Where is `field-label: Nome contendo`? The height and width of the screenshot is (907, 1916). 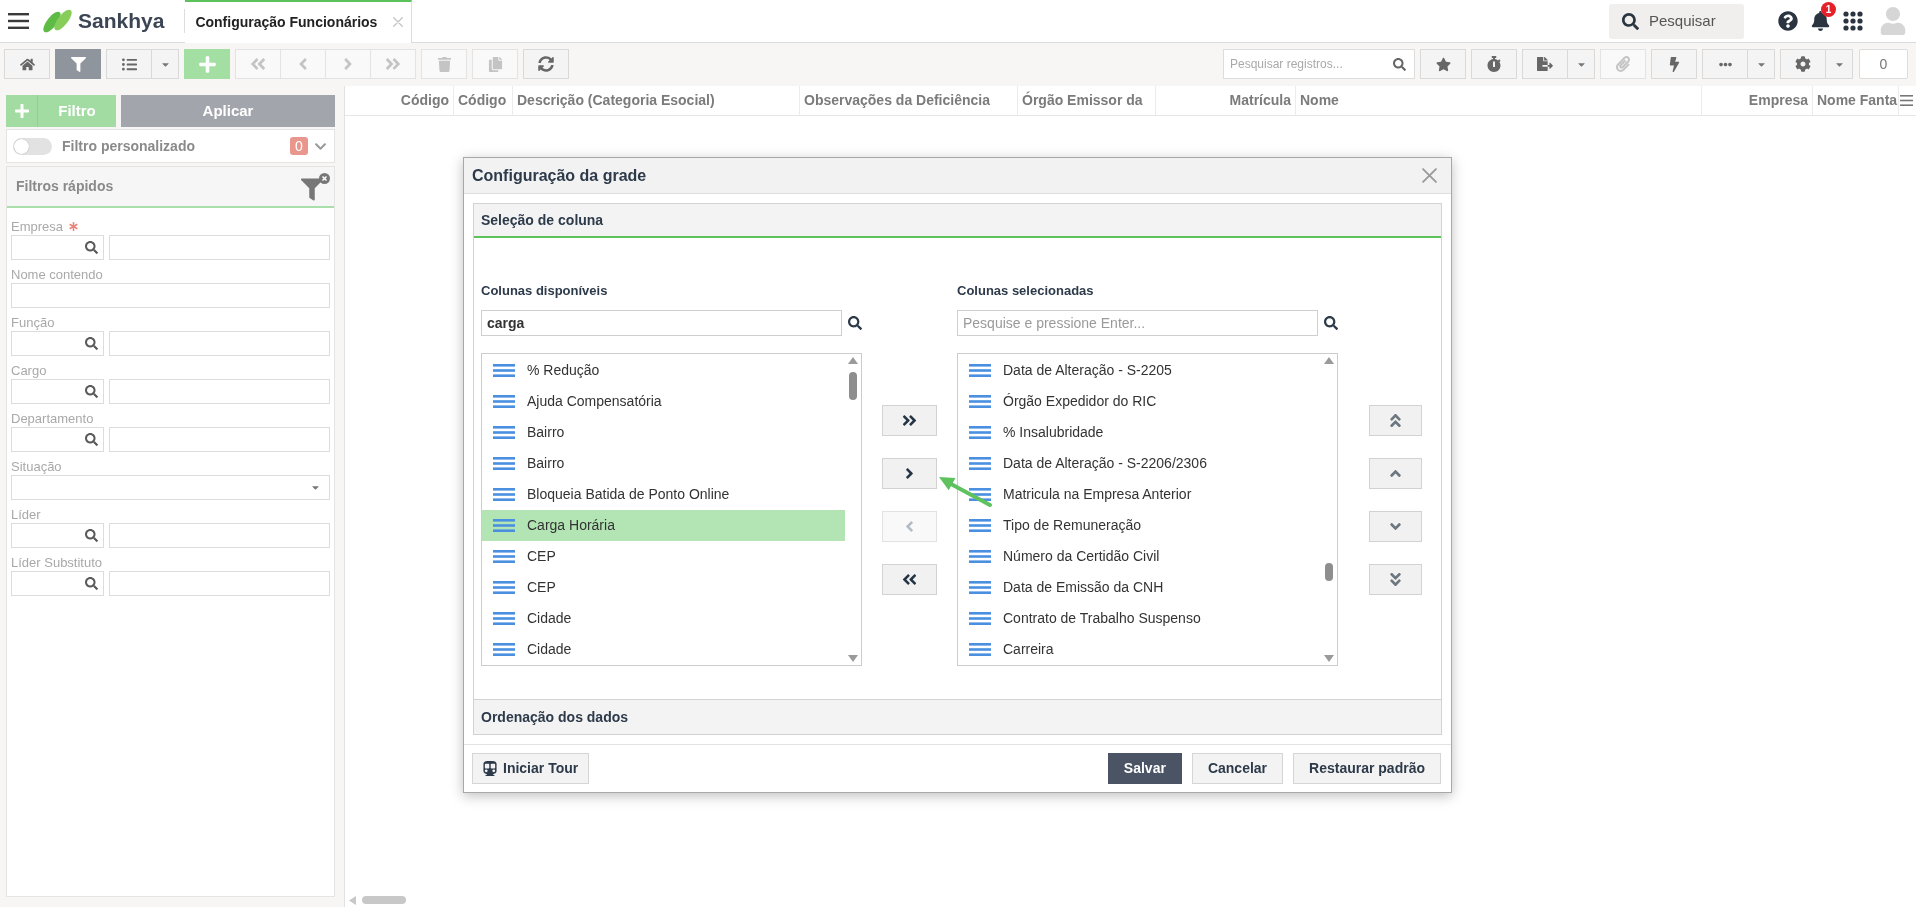
field-label: Nome contendo is located at coordinates (57, 274).